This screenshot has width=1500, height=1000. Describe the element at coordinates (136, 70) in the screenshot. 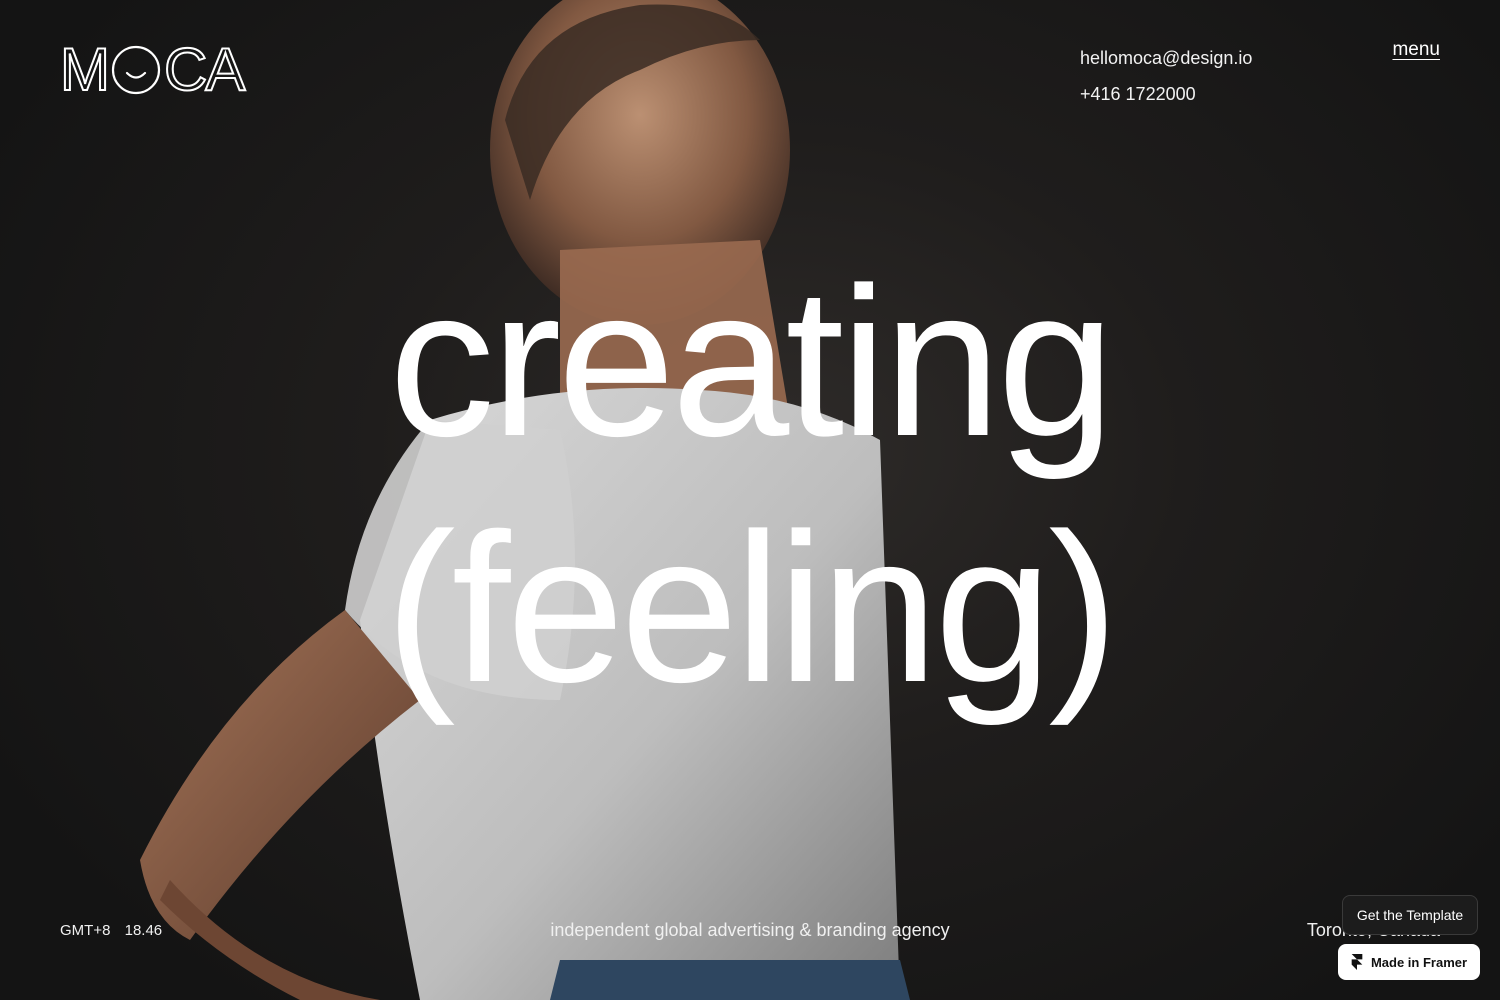

I see `smiley-o-icon` at that location.